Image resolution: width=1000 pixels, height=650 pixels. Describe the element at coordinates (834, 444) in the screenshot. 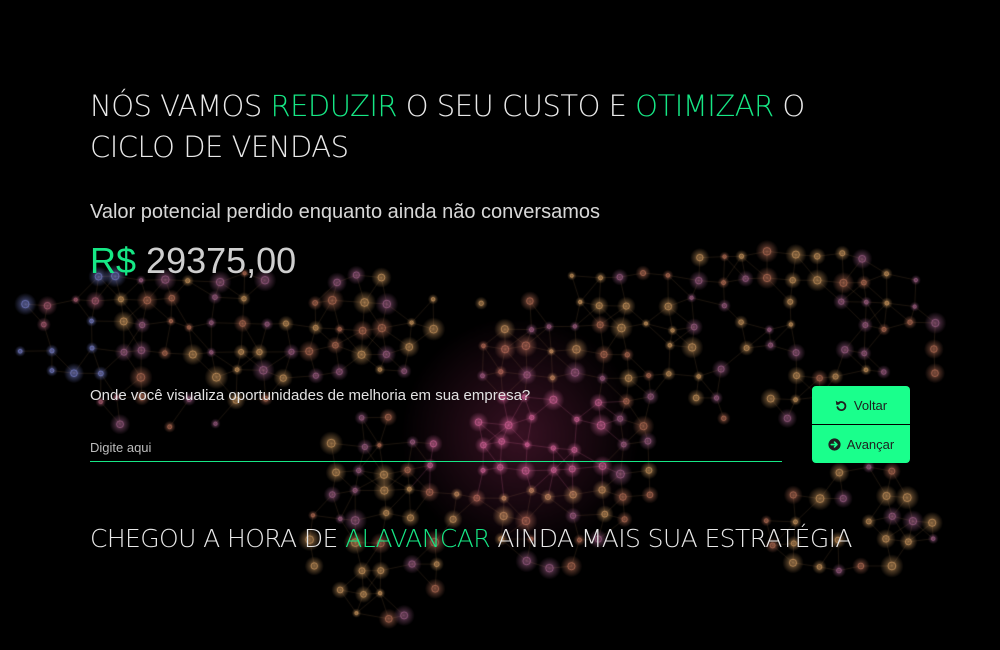

I see `arrow-circle-right-icon` at that location.